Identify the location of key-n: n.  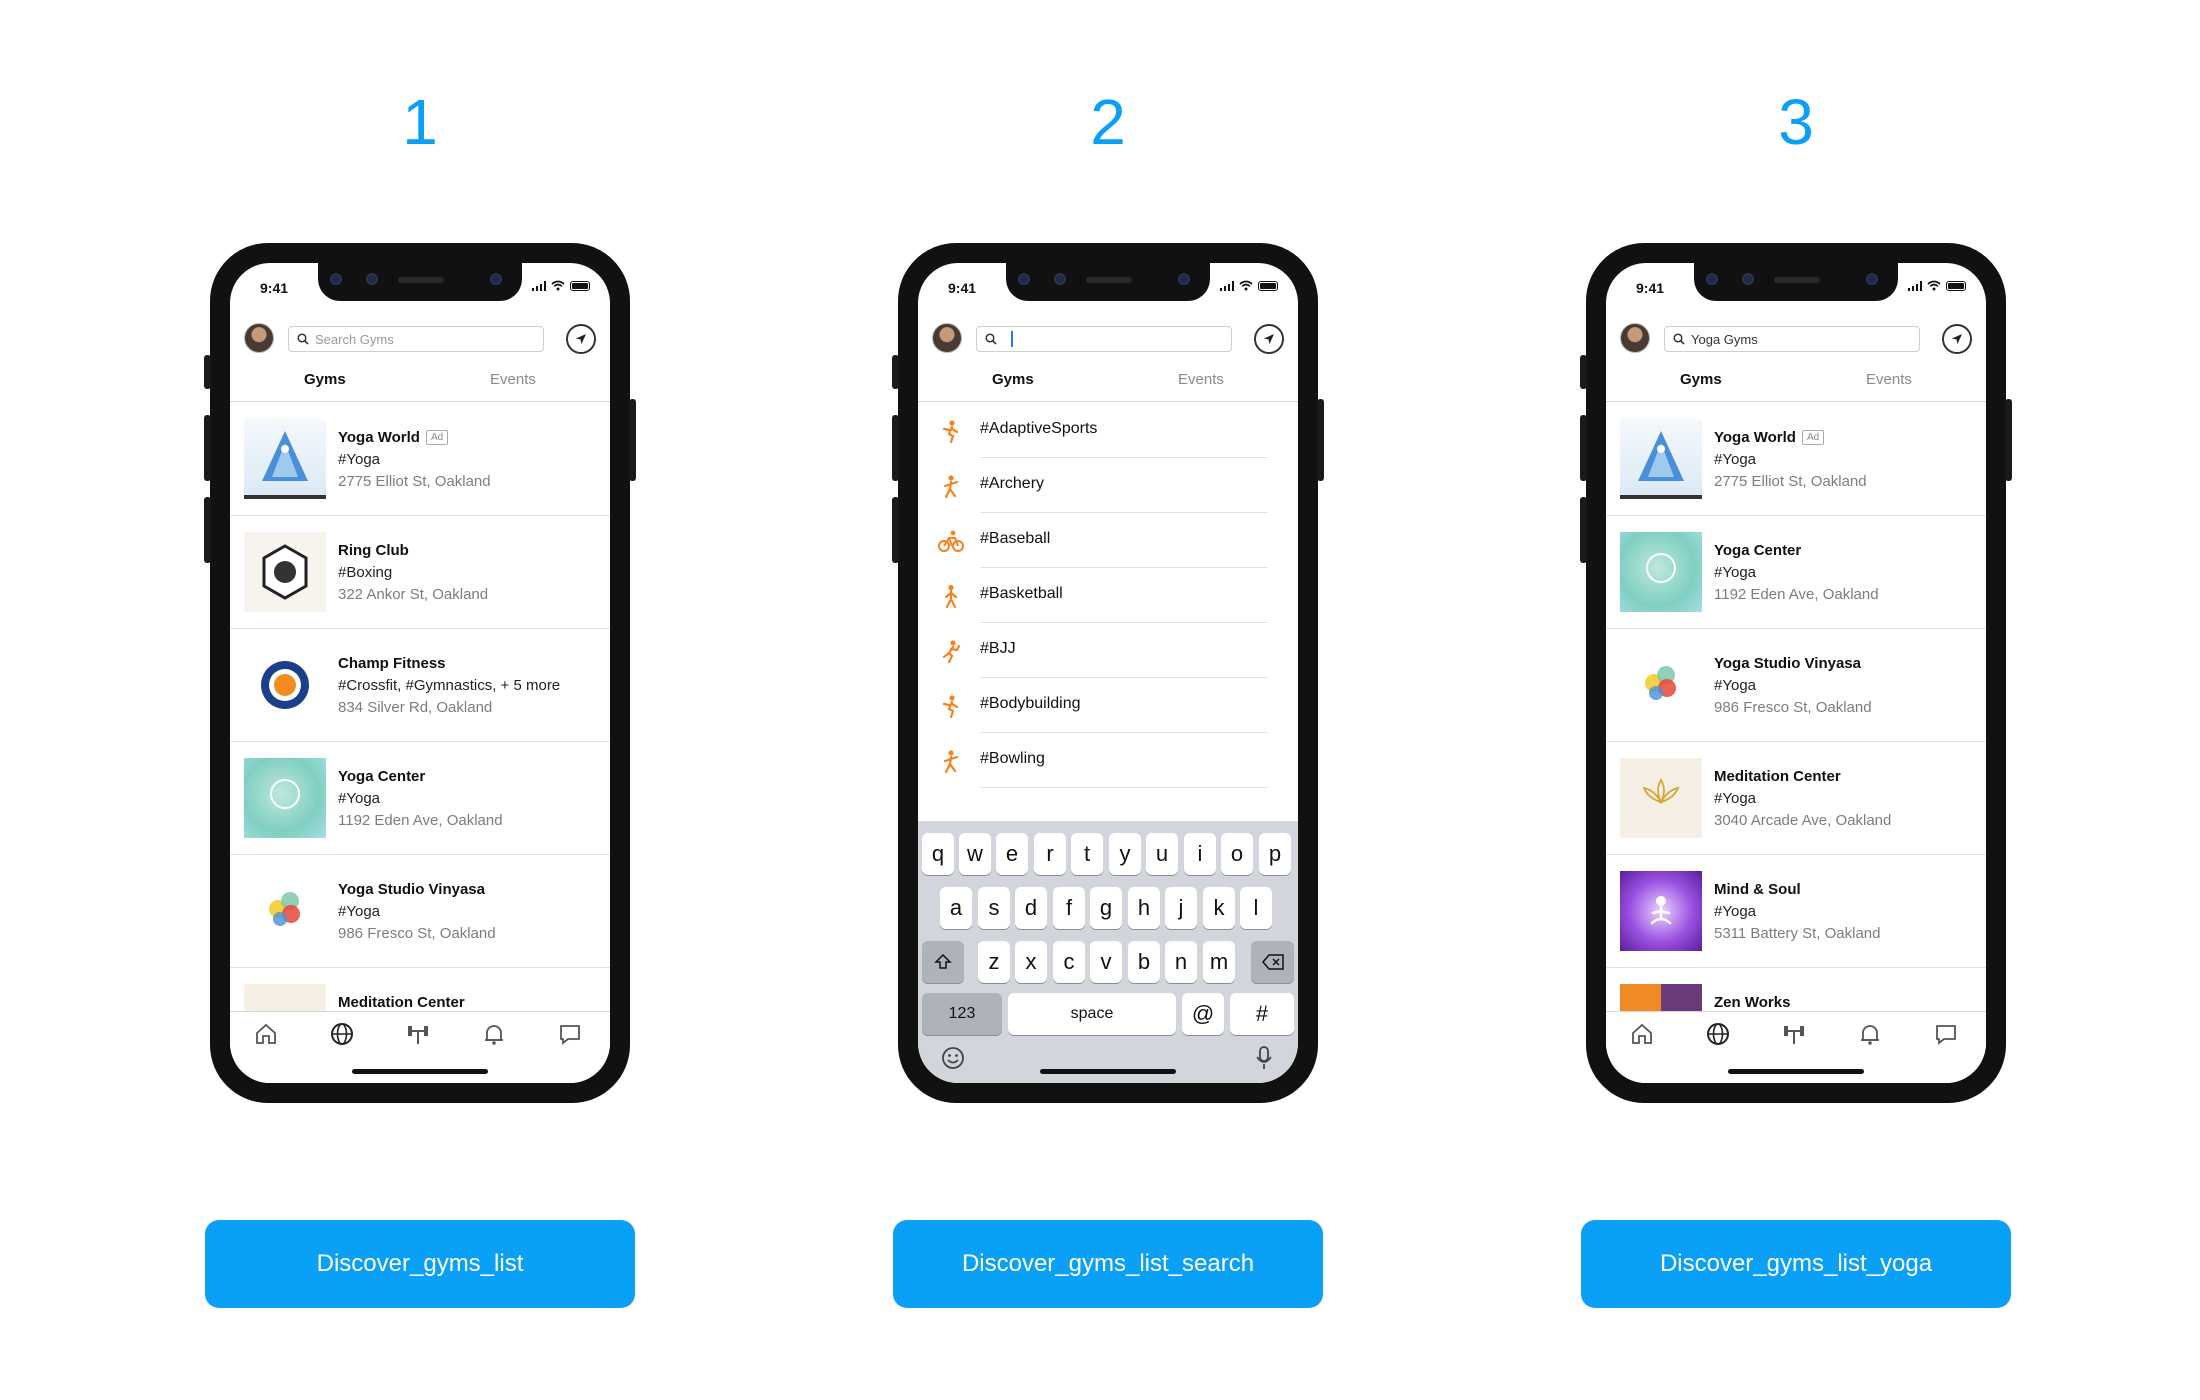
(1181, 962).